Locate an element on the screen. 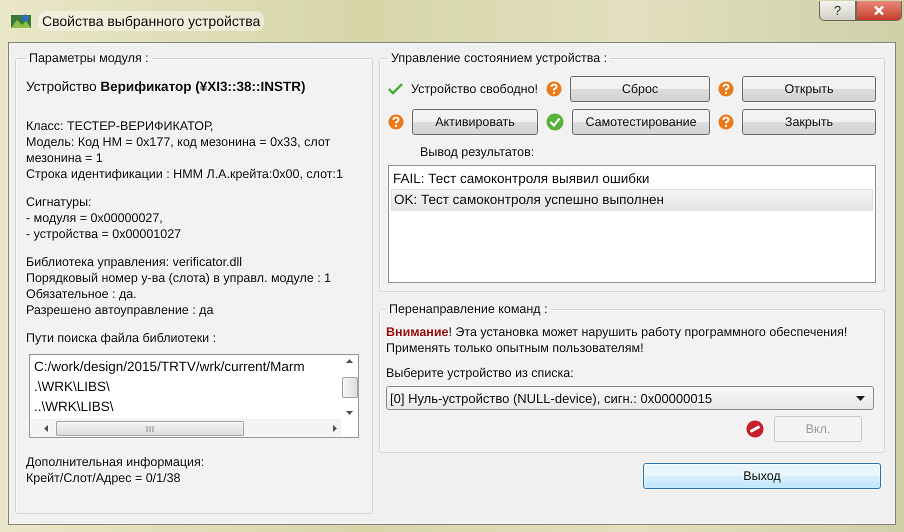  info-line: Дополнительная информация: is located at coordinates (116, 462).